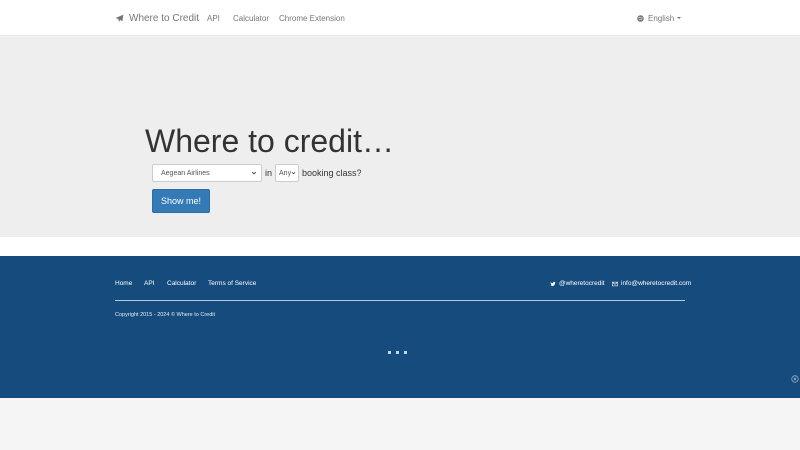  What do you see at coordinates (553, 283) in the screenshot?
I see `twitter-icon` at bounding box center [553, 283].